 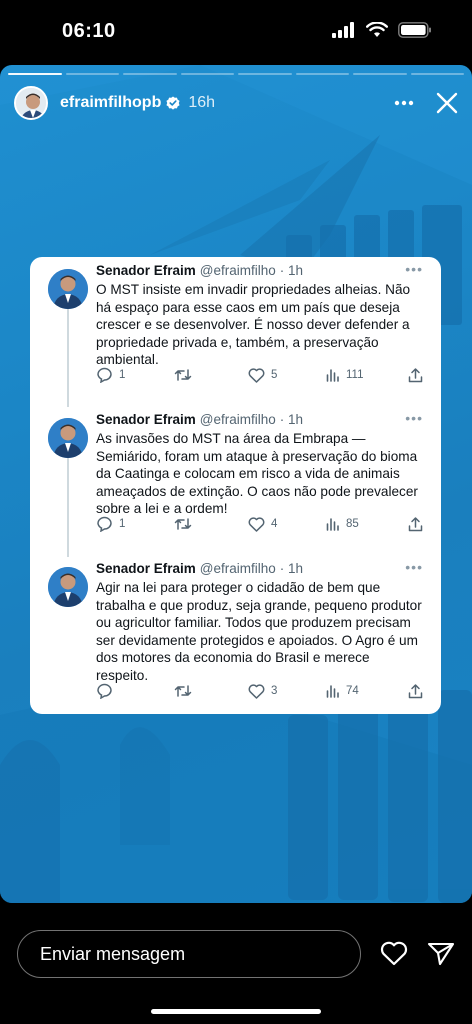 What do you see at coordinates (352, 524) in the screenshot?
I see `views-count: 85` at bounding box center [352, 524].